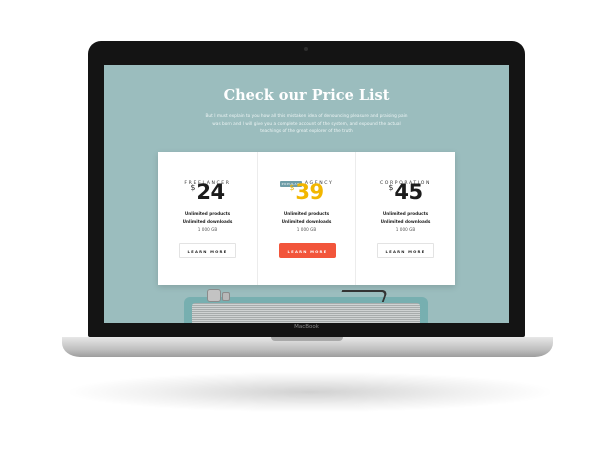  What do you see at coordinates (309, 192) in the screenshot?
I see `price-amount: 39` at bounding box center [309, 192].